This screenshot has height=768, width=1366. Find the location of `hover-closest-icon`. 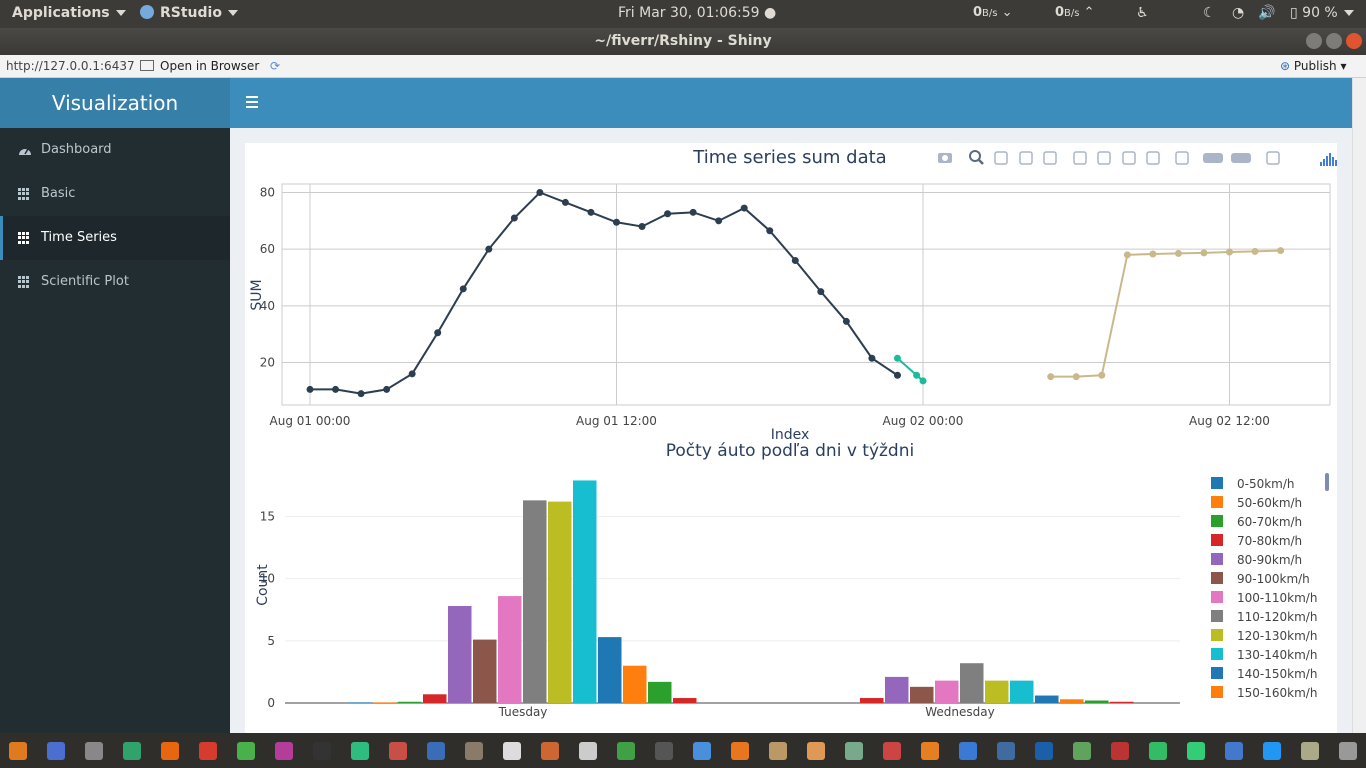

hover-closest-icon is located at coordinates (1213, 158).